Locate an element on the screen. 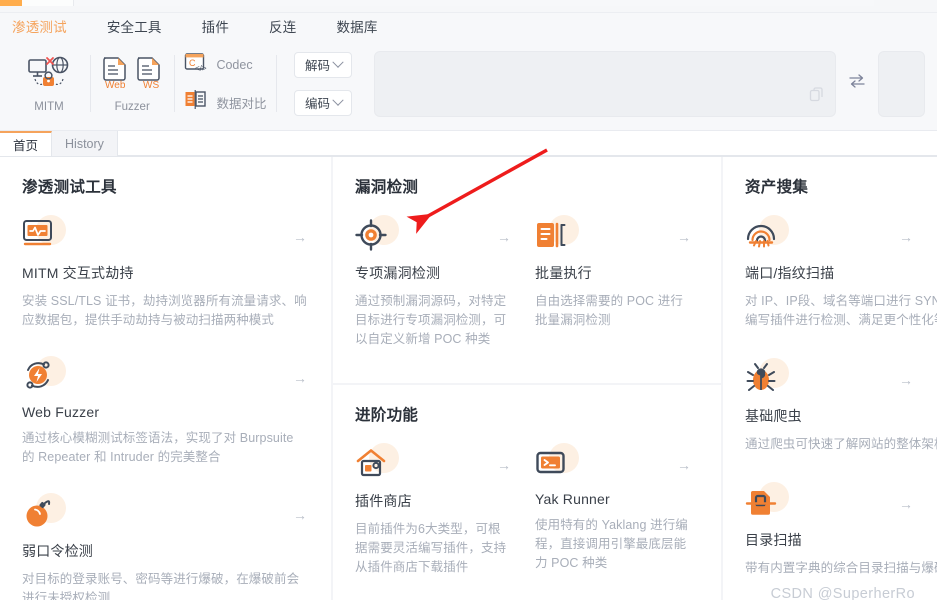 This screenshot has height=600, width=937. codec-label: Codec is located at coordinates (234, 65).